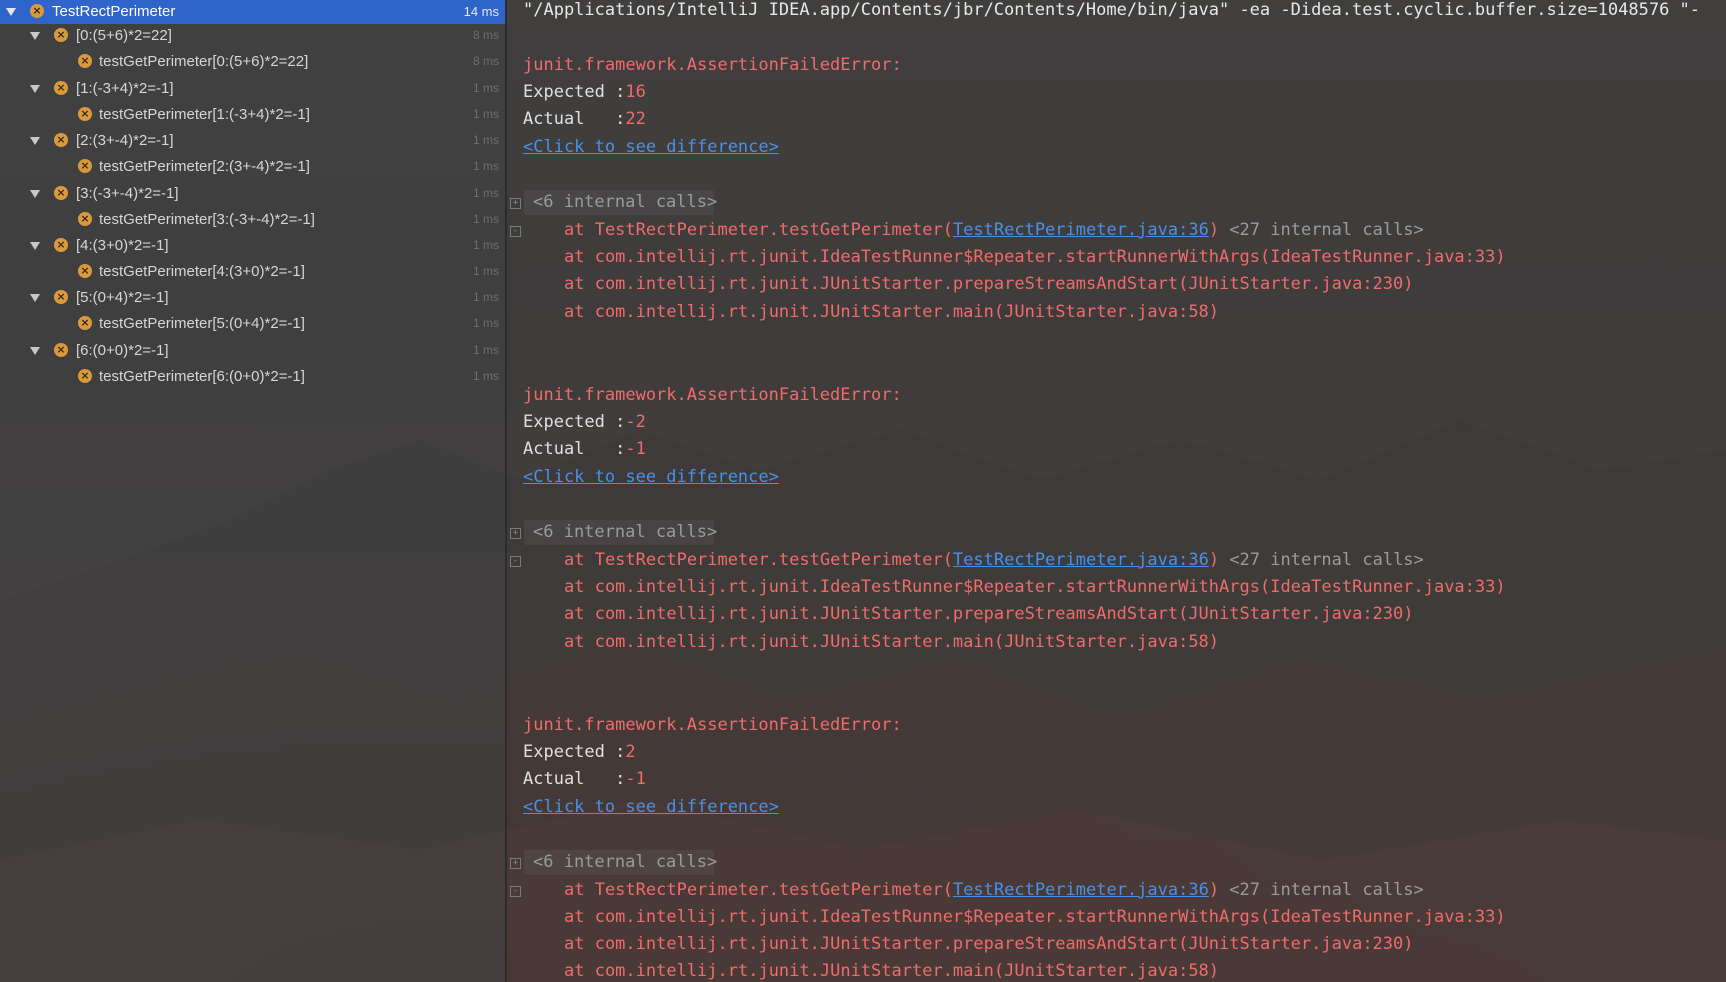 The width and height of the screenshot is (1726, 982). I want to click on tree-root-row: × TestRectPerimeter 14 ms, so click(252, 12).